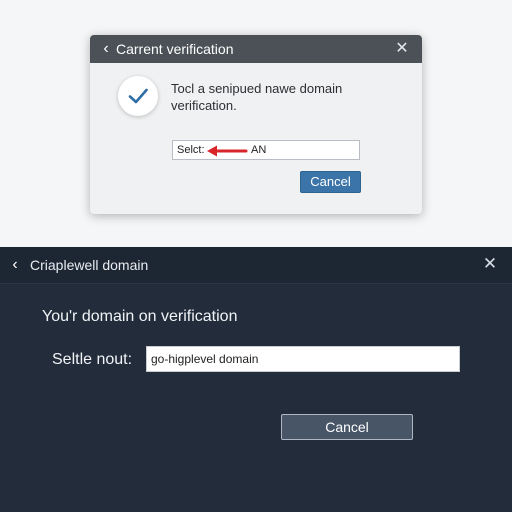  What do you see at coordinates (227, 153) in the screenshot?
I see `red-arrow-icon` at bounding box center [227, 153].